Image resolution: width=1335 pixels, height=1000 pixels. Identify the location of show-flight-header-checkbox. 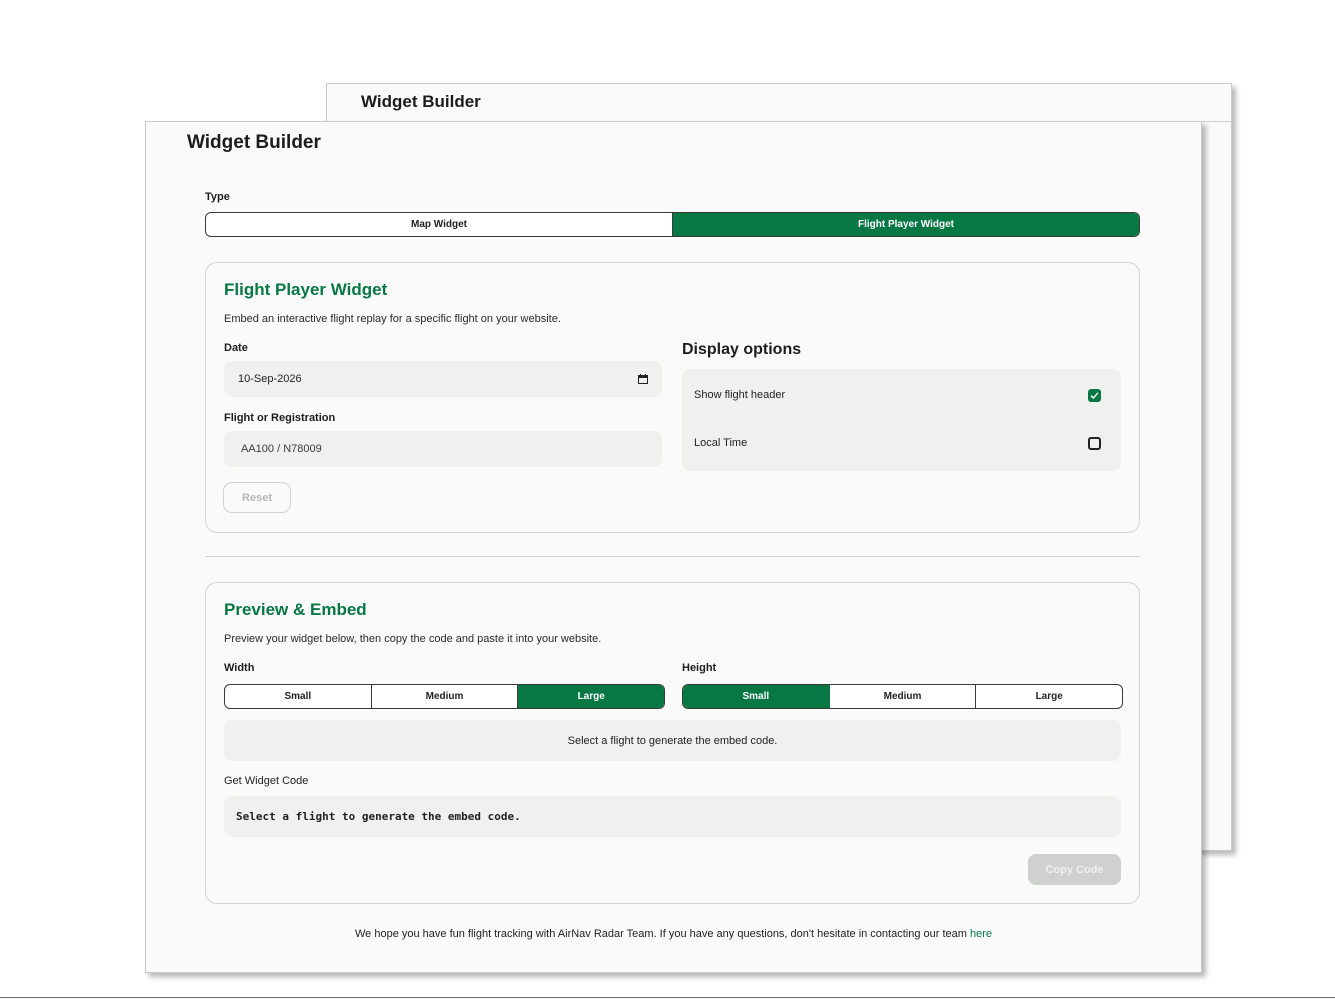
(1094, 395).